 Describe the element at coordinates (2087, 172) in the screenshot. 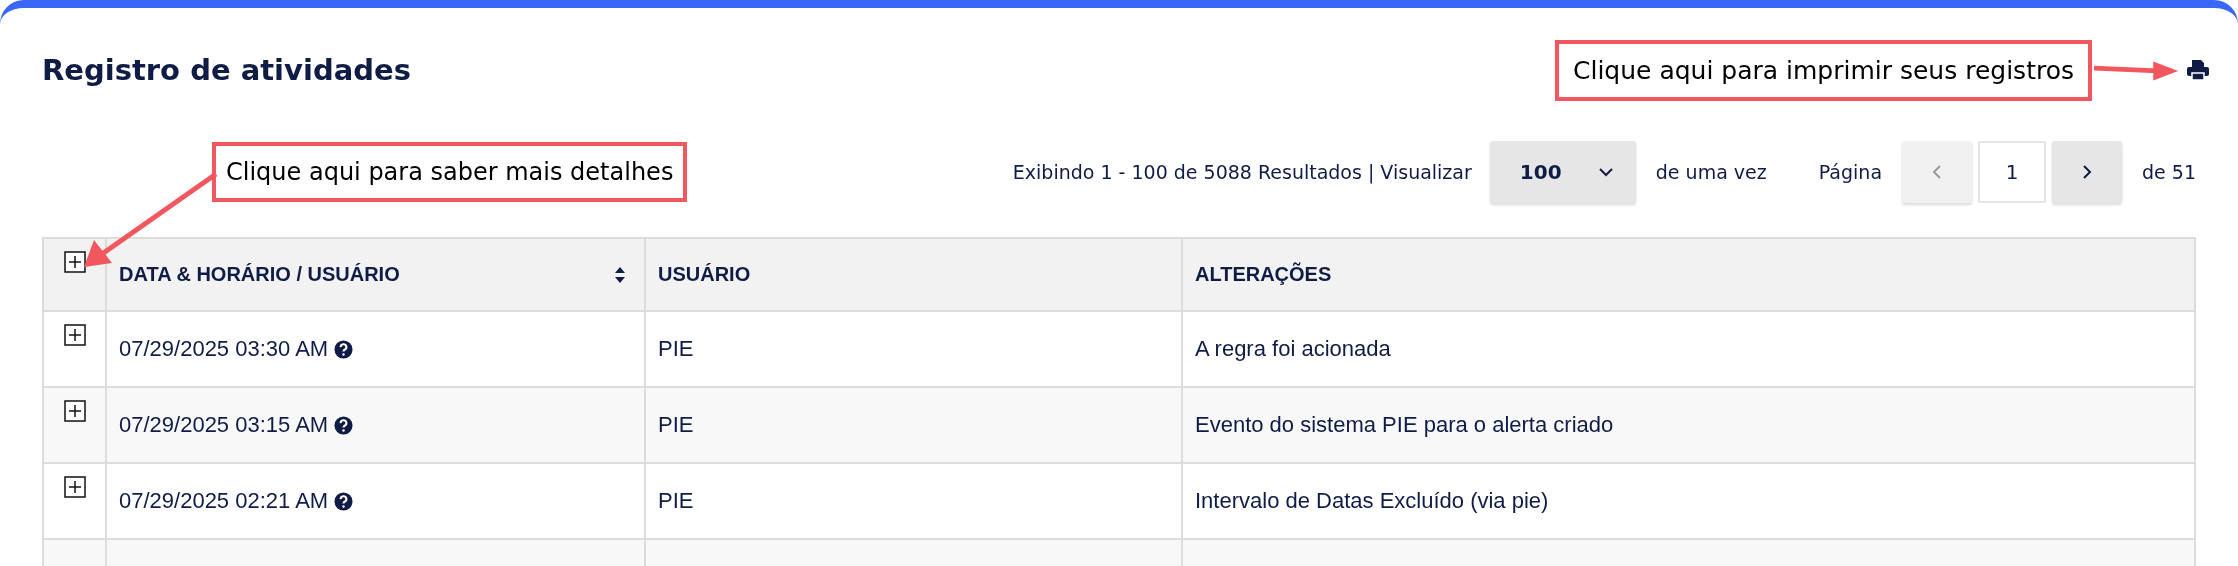

I see `chevron-right-icon` at that location.